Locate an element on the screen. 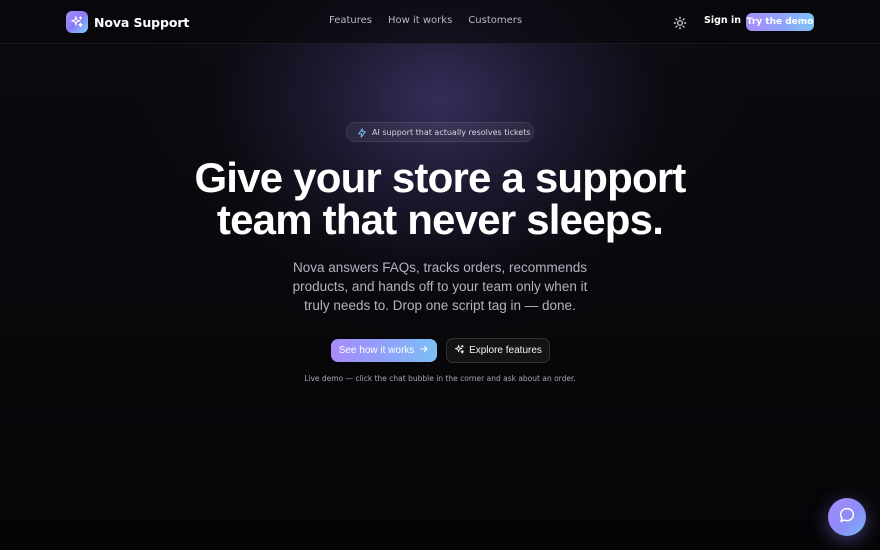 The image size is (880, 550). explore-features-button: Explore features is located at coordinates (498, 350).